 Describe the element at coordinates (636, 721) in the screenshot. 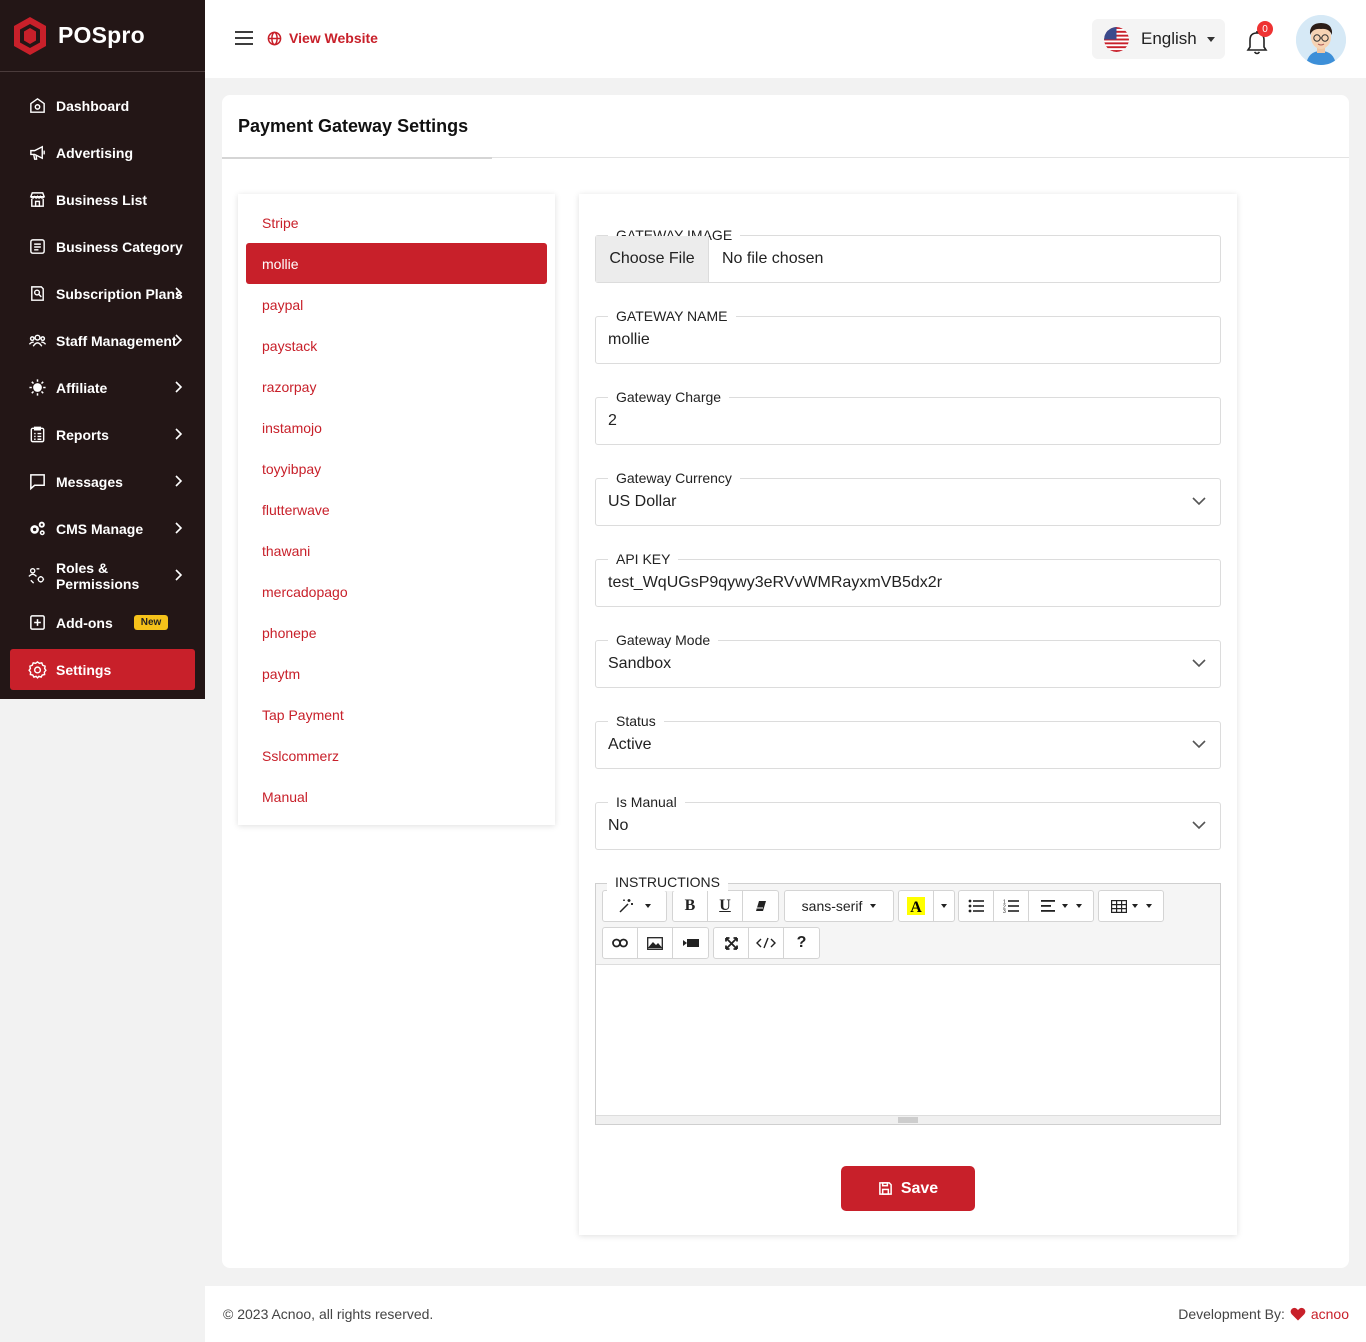

I see `status-label: Status` at that location.